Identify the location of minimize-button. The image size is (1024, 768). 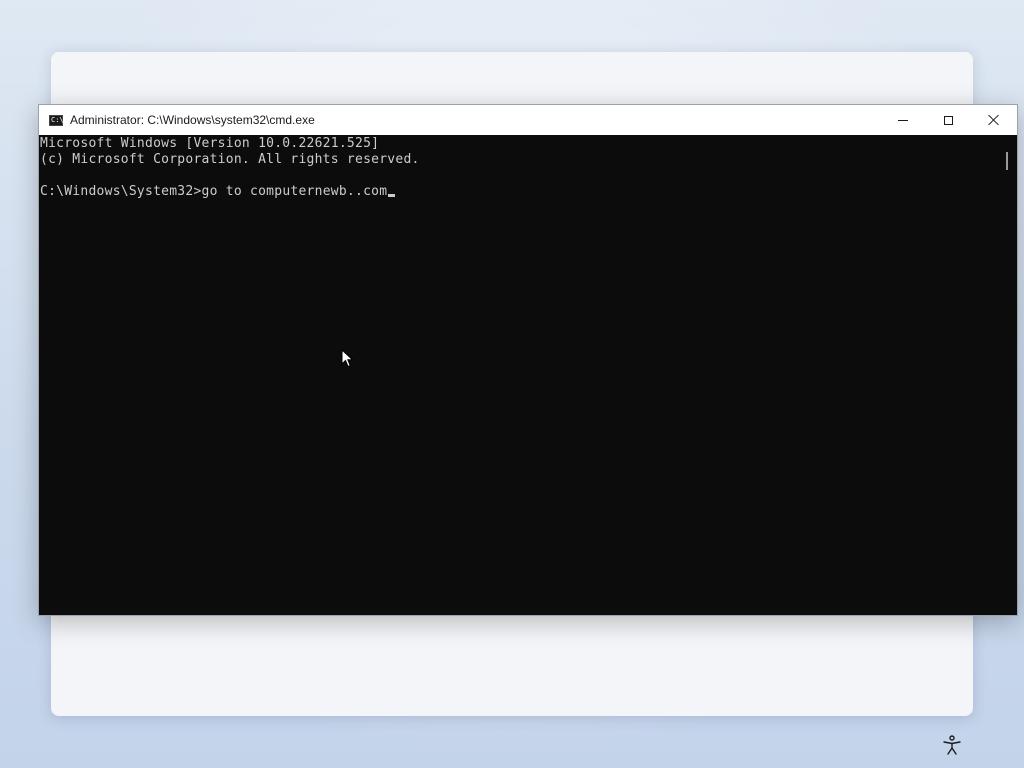
(903, 120).